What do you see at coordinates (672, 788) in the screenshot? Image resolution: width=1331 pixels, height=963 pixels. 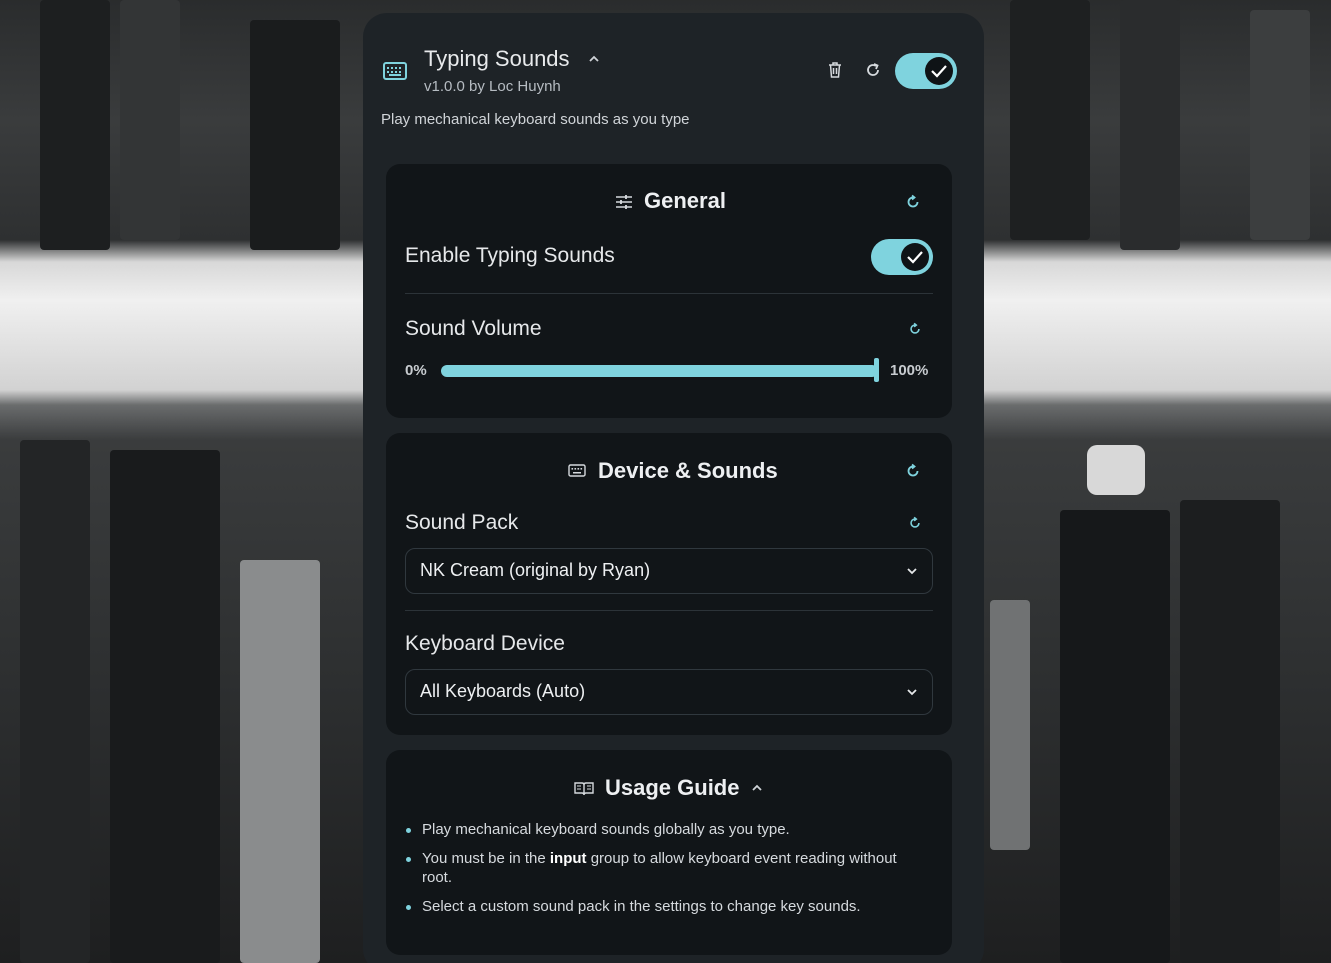 I see `usage-guide-title: Usage Guide` at bounding box center [672, 788].